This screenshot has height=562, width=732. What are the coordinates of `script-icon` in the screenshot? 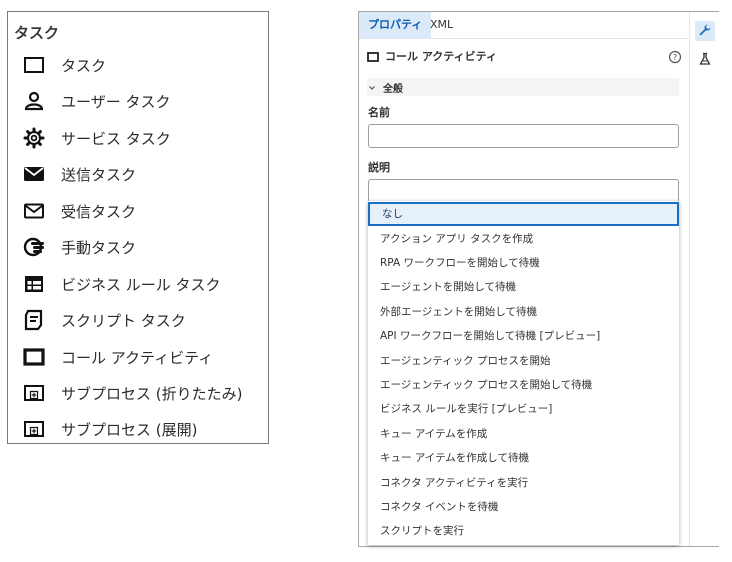 It's located at (34, 320).